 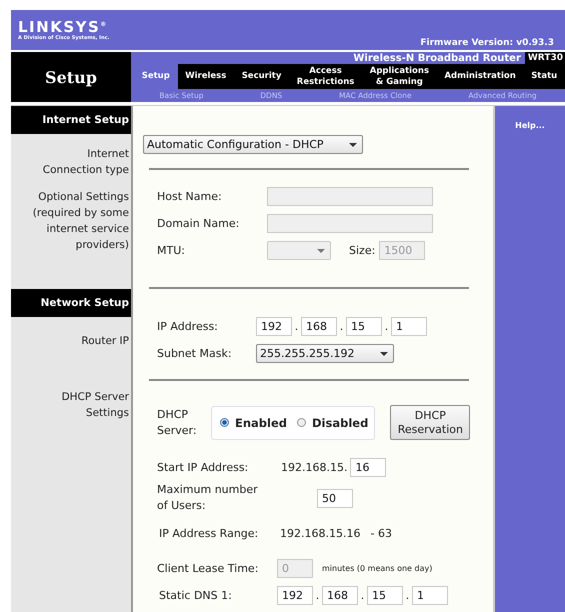 I want to click on nav-tab: Wireless, so click(x=206, y=76).